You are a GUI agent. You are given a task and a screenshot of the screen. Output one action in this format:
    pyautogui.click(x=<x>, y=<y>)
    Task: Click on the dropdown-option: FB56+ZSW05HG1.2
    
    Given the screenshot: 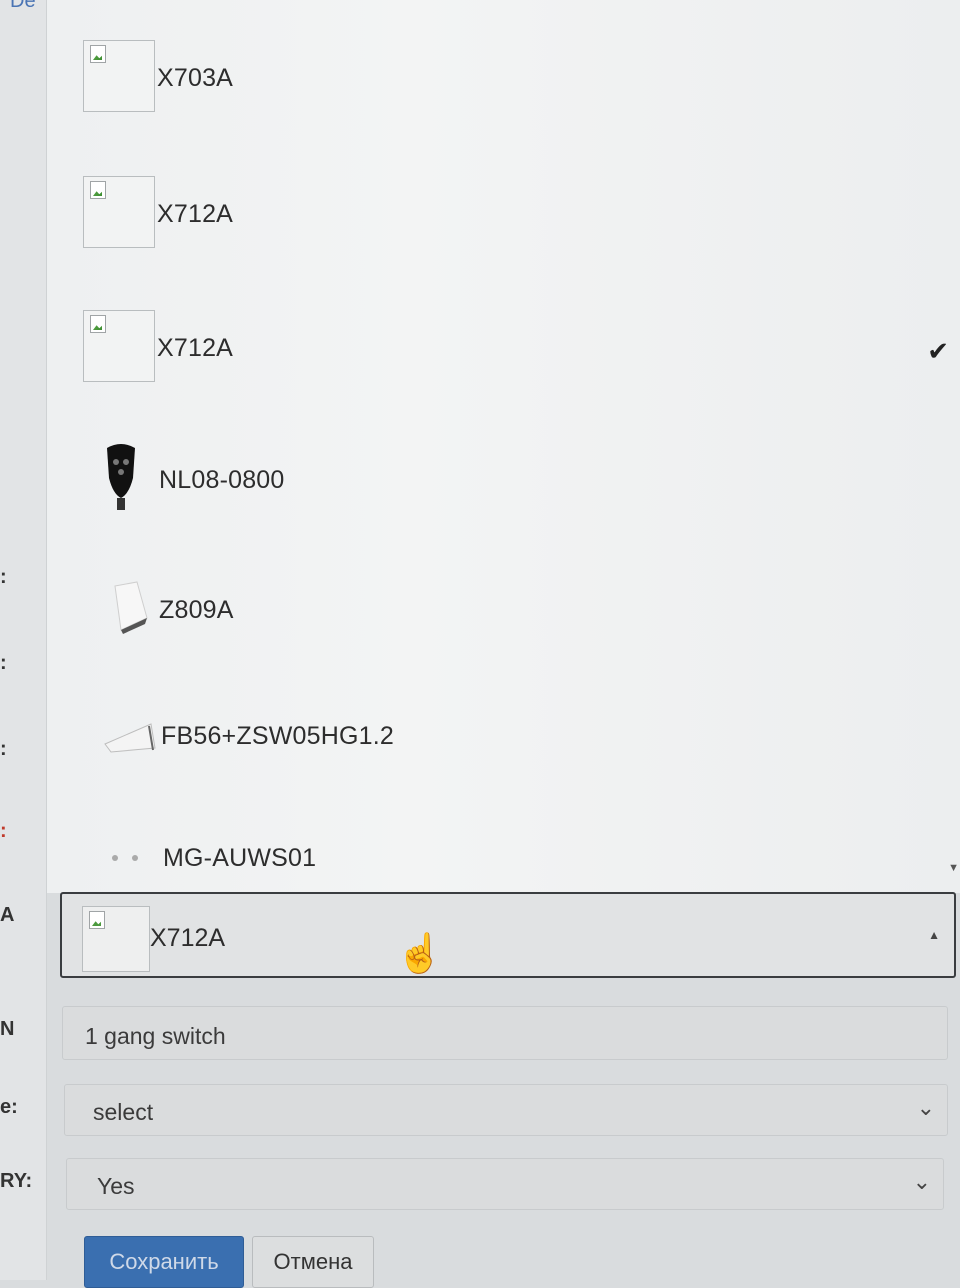 What is the action you would take?
    pyautogui.click(x=503, y=736)
    